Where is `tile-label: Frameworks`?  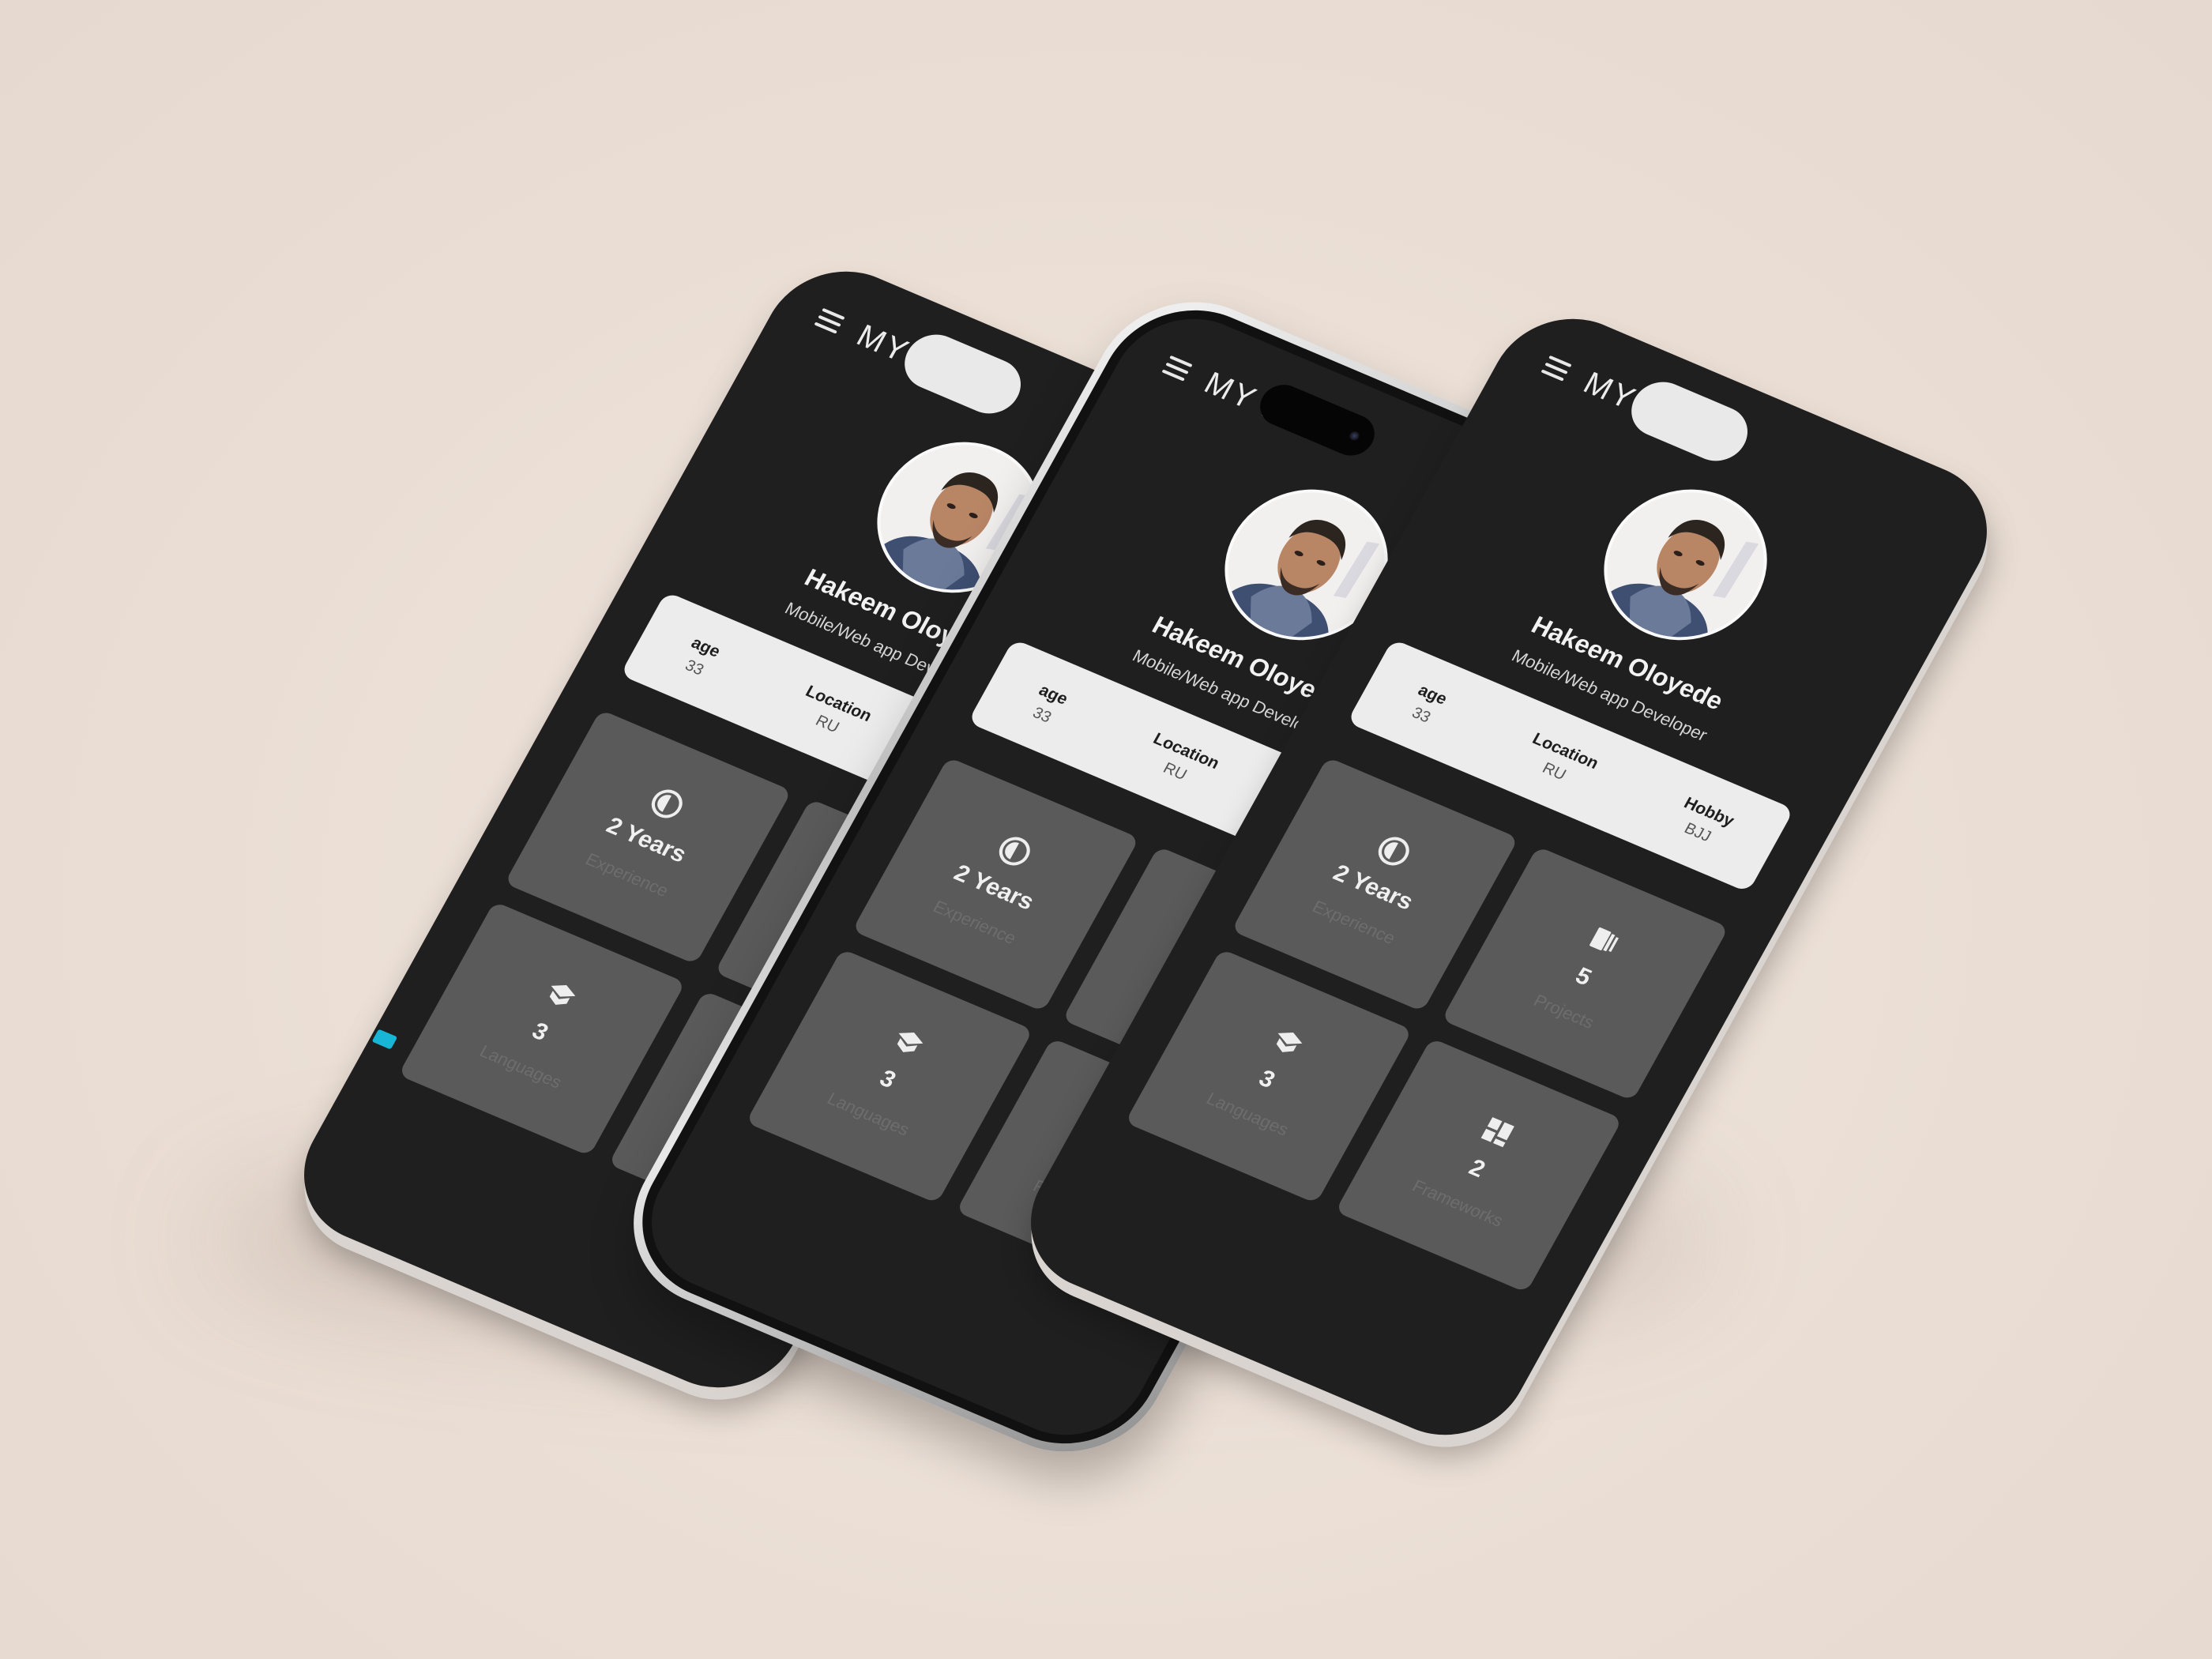 tile-label: Frameworks is located at coordinates (1458, 1204).